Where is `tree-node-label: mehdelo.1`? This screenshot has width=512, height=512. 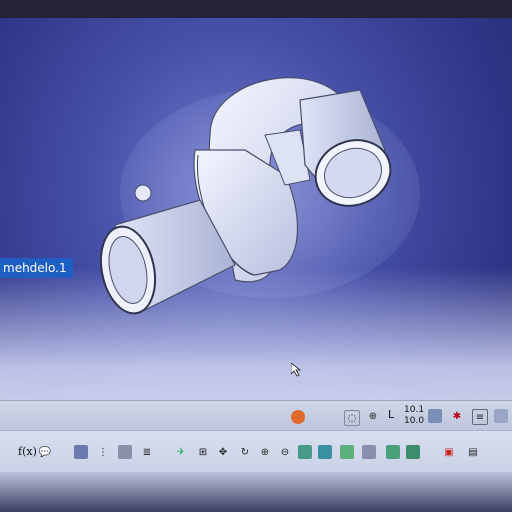 tree-node-label: mehdelo.1 is located at coordinates (36, 268).